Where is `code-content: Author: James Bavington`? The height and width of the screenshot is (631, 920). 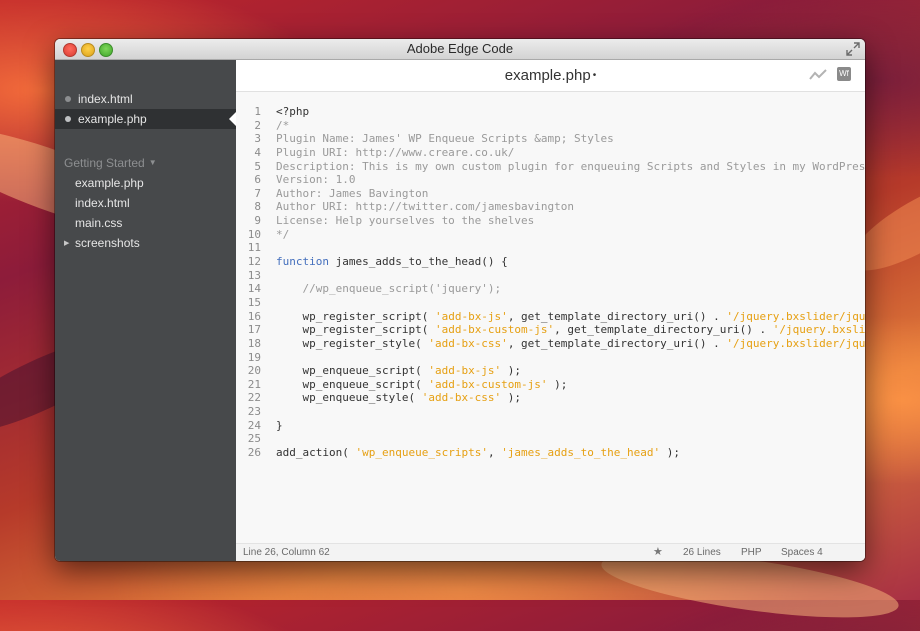
code-content: Author: James Bavington is located at coordinates (352, 194).